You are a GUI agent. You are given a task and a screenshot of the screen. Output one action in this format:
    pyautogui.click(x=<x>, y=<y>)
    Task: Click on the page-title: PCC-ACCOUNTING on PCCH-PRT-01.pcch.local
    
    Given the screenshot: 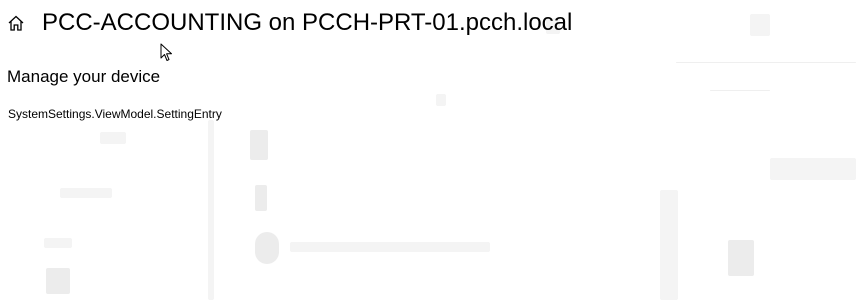 What is the action you would take?
    pyautogui.click(x=307, y=22)
    